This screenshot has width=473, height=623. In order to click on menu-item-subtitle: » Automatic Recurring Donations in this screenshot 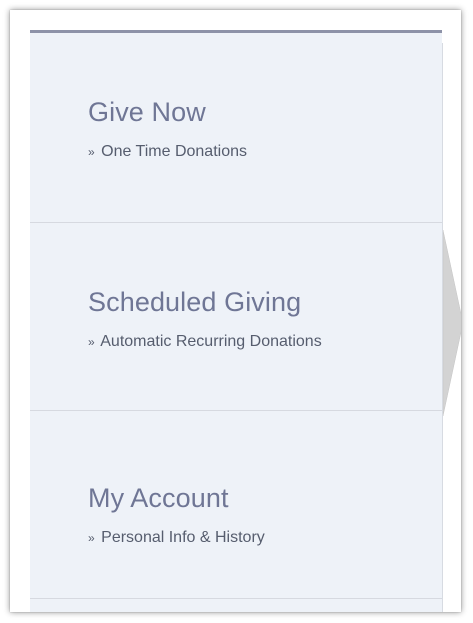, I will do `click(205, 342)`.